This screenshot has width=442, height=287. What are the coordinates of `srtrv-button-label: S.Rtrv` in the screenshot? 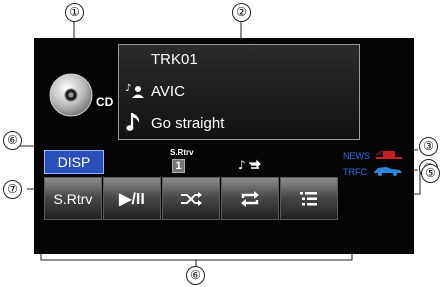 It's located at (73, 198).